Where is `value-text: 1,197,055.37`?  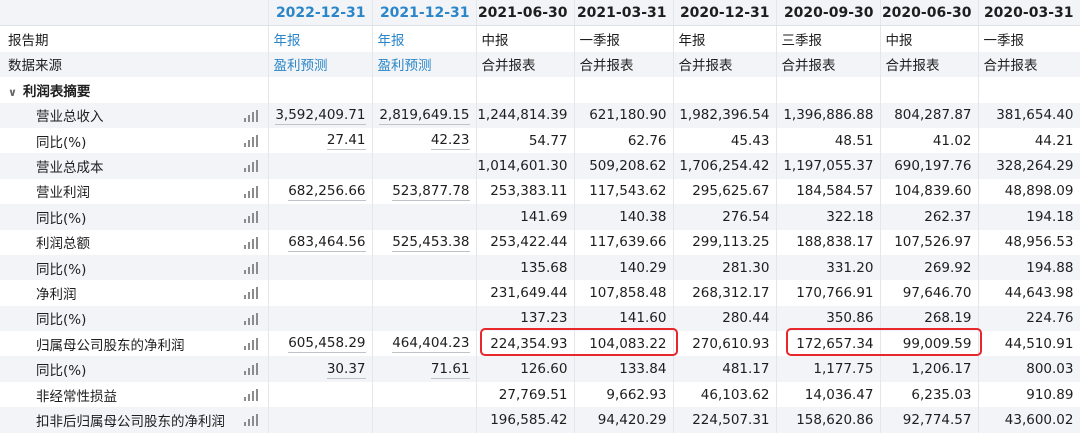
value-text: 1,197,055.37 is located at coordinates (828, 166).